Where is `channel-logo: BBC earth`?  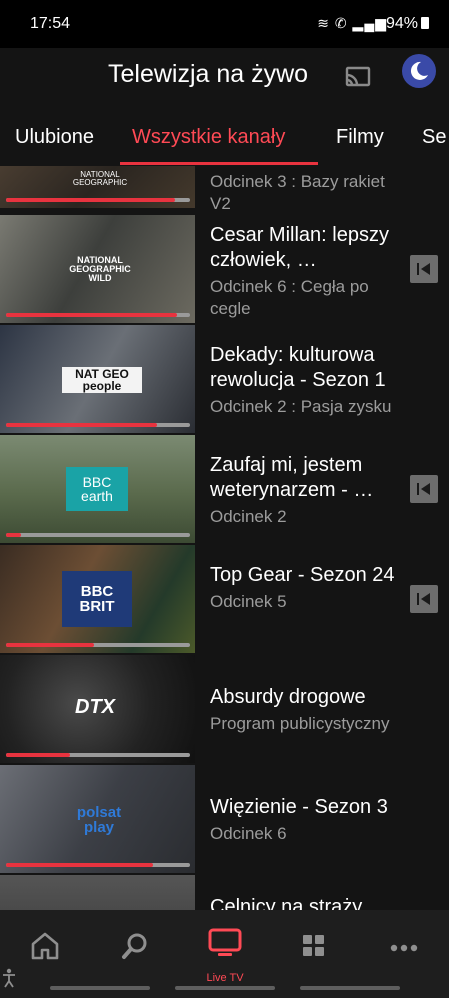 channel-logo: BBC earth is located at coordinates (97, 489).